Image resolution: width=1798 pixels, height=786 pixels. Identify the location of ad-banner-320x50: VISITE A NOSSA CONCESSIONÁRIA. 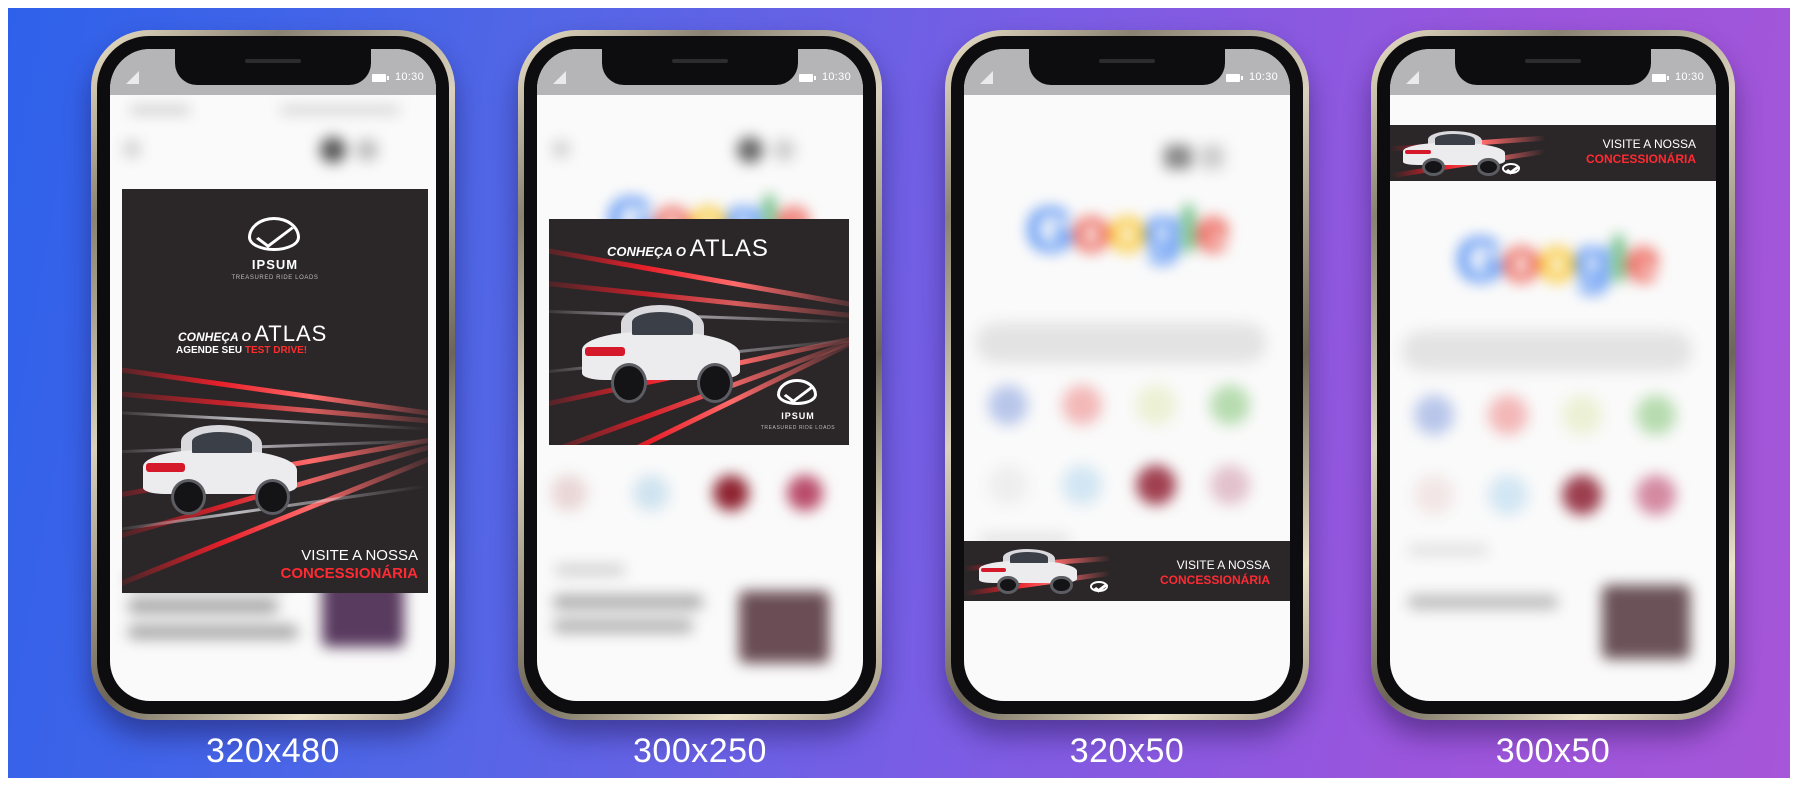
(1127, 571).